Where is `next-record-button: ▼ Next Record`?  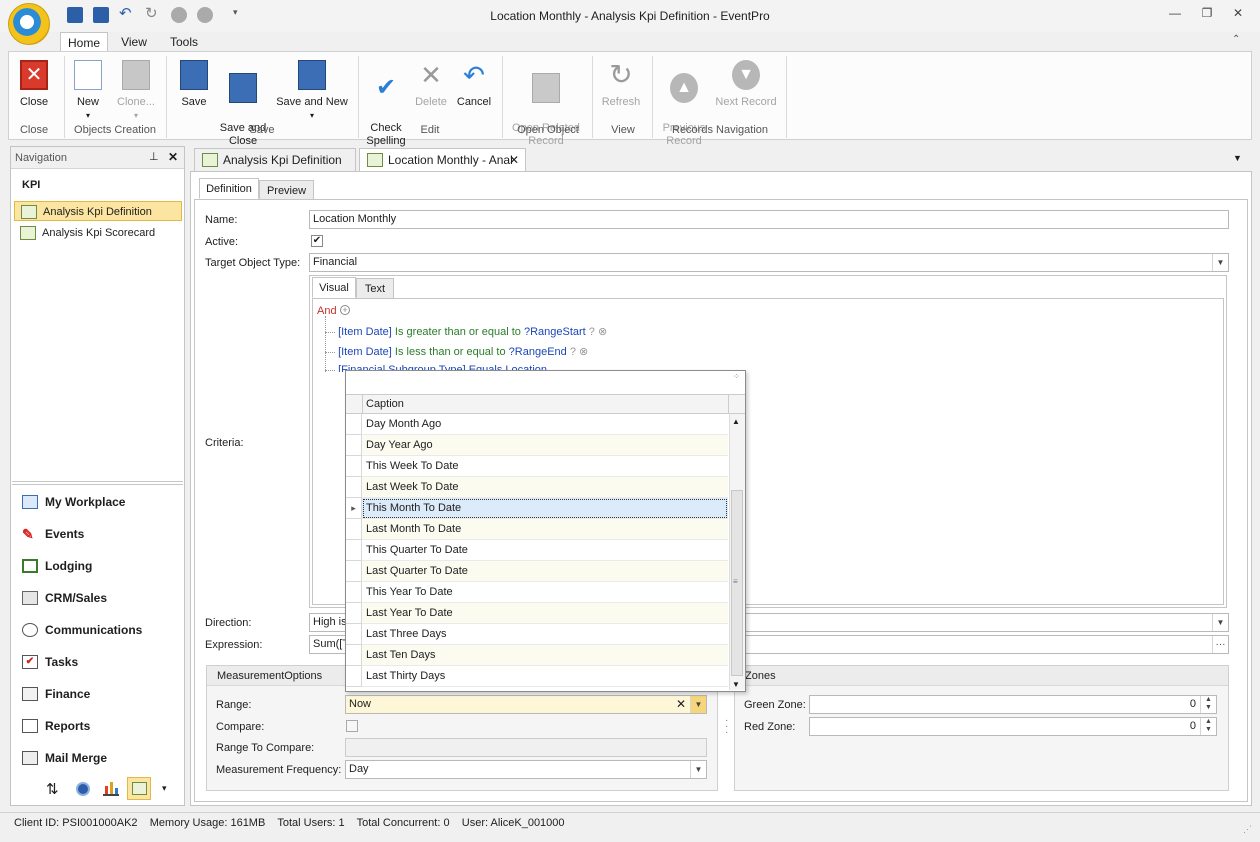
next-record-button: ▼ Next Record is located at coordinates (746, 82).